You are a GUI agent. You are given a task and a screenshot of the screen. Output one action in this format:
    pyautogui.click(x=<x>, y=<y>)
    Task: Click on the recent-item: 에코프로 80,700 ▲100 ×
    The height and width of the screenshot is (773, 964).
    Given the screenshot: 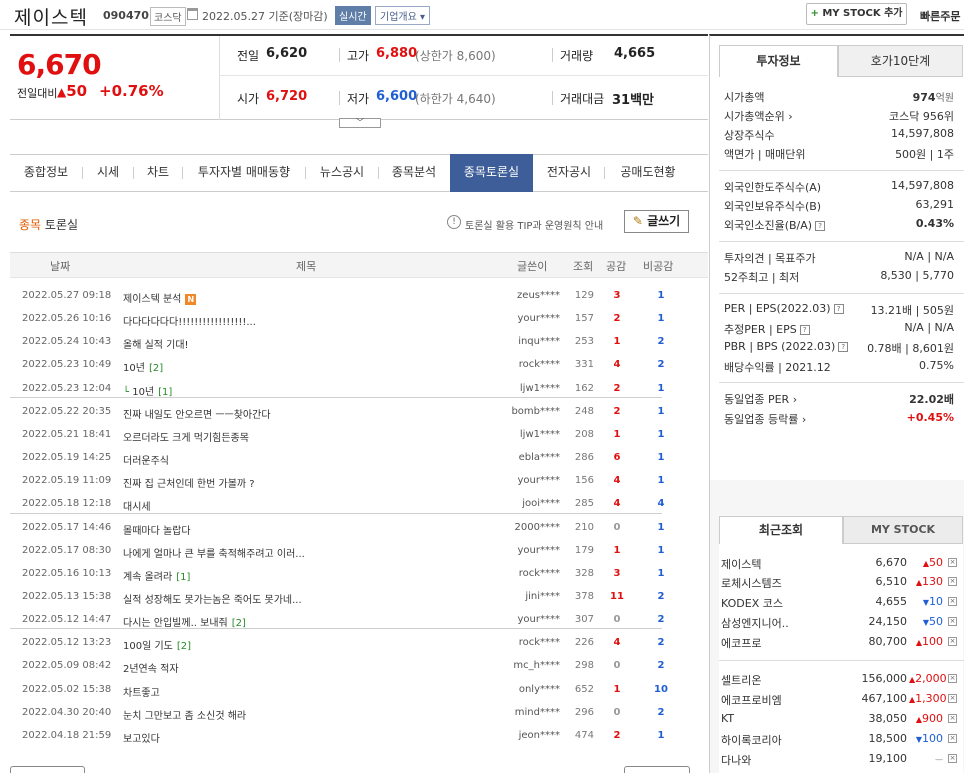 What is the action you would take?
    pyautogui.click(x=841, y=642)
    